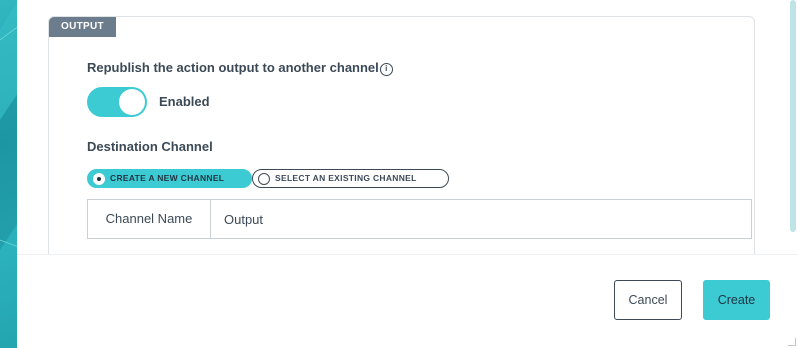 The height and width of the screenshot is (348, 798). Describe the element at coordinates (346, 178) in the screenshot. I see `radio-select-existing-label: SELECT AN EXISTING CHANNEL` at that location.